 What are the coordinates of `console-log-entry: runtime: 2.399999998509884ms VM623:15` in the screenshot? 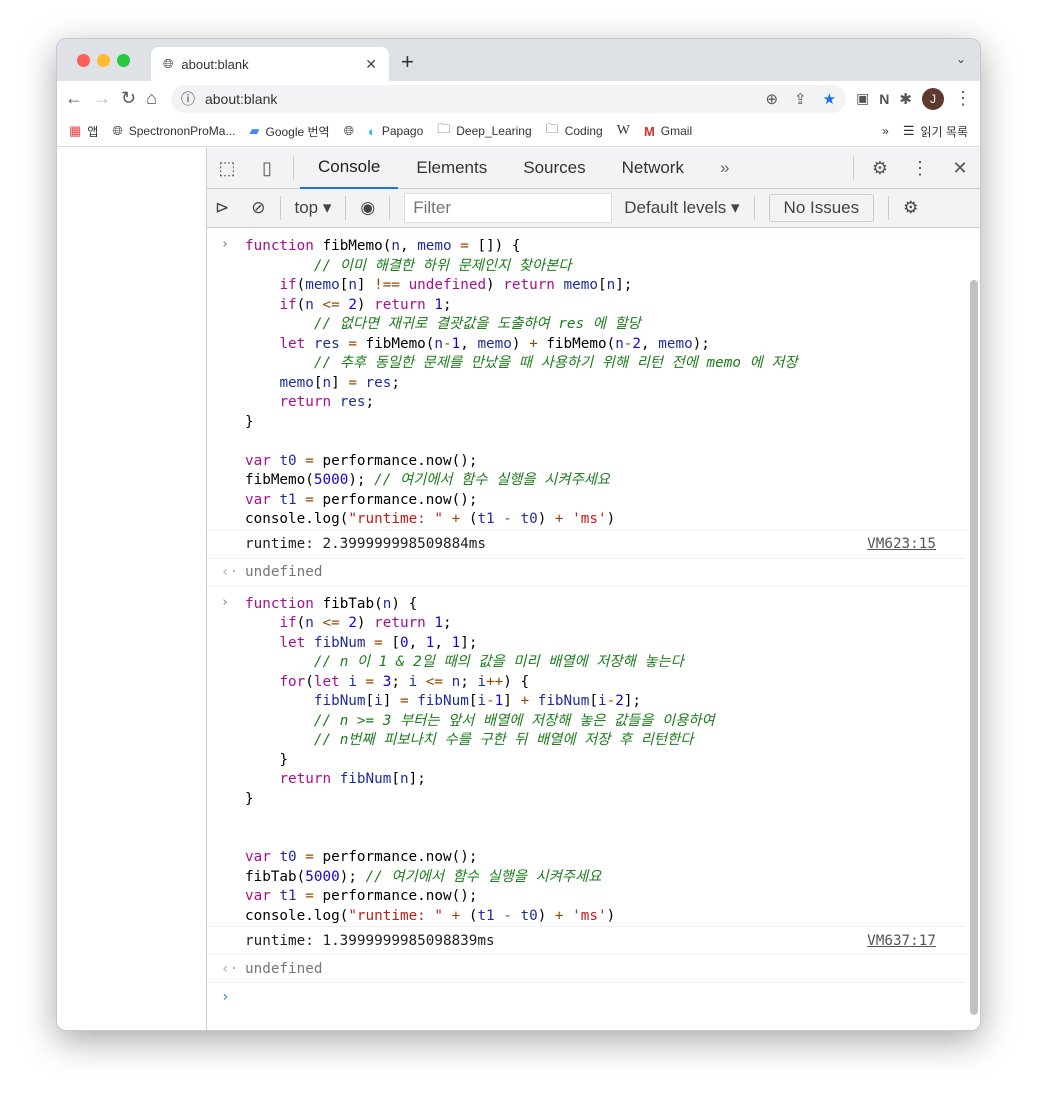 It's located at (586, 545).